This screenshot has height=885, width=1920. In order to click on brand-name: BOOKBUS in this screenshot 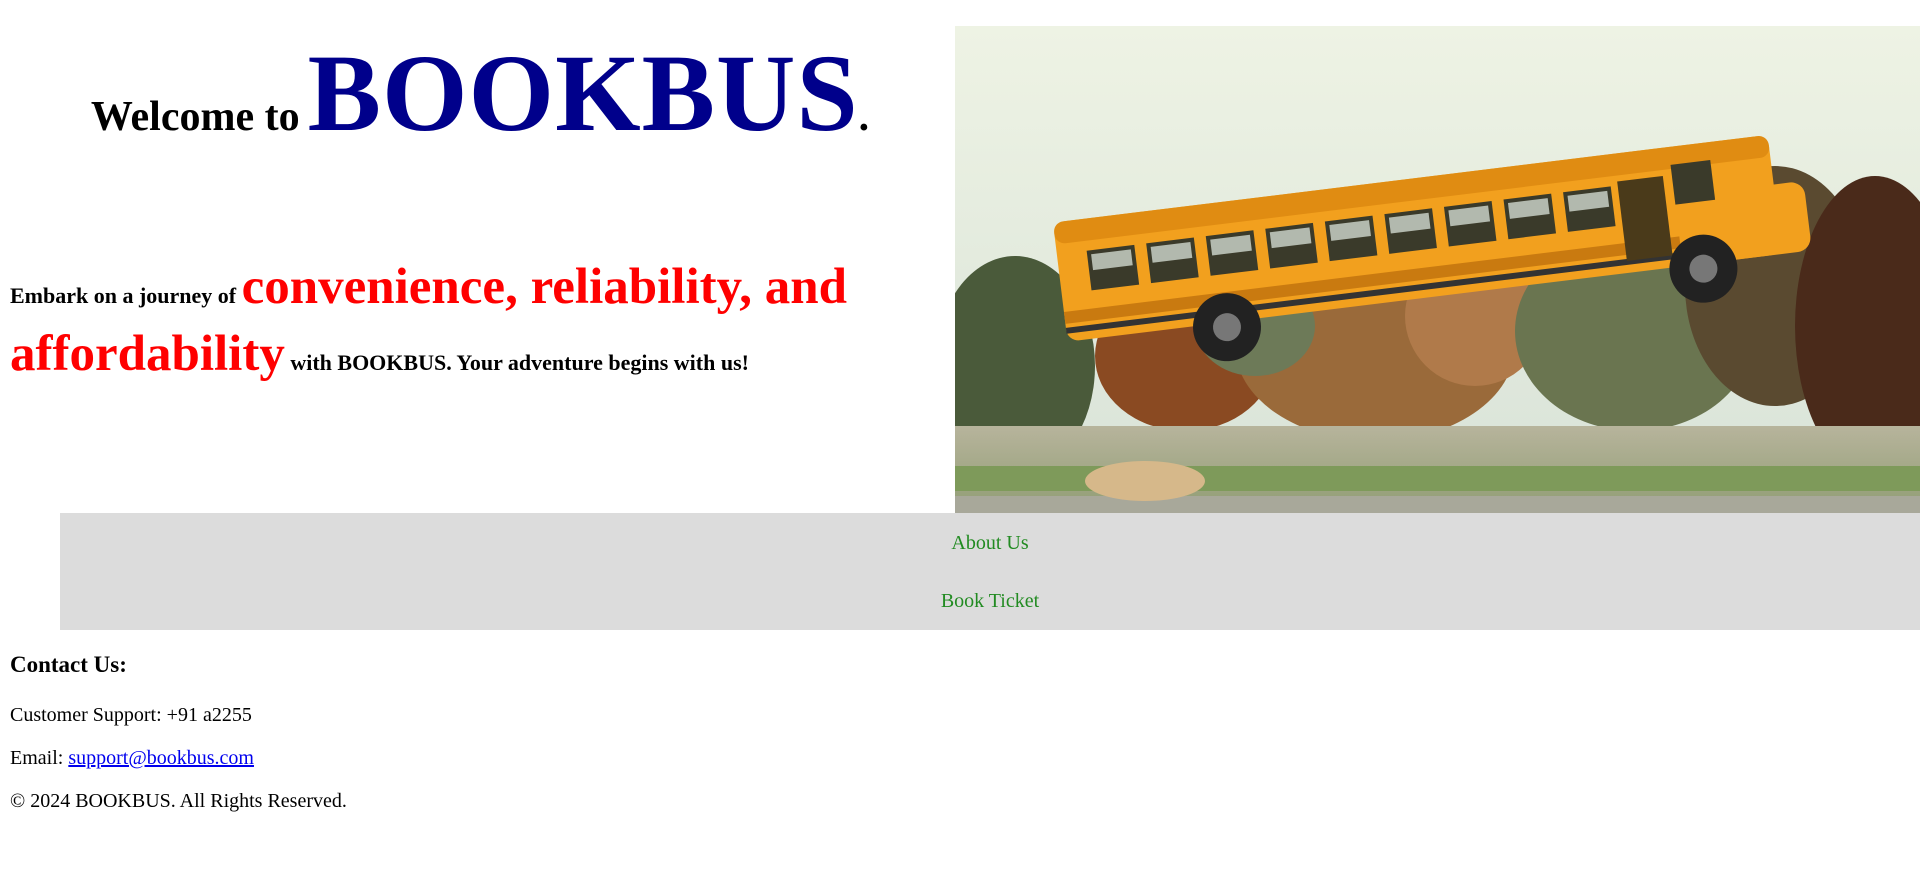, I will do `click(583, 93)`.